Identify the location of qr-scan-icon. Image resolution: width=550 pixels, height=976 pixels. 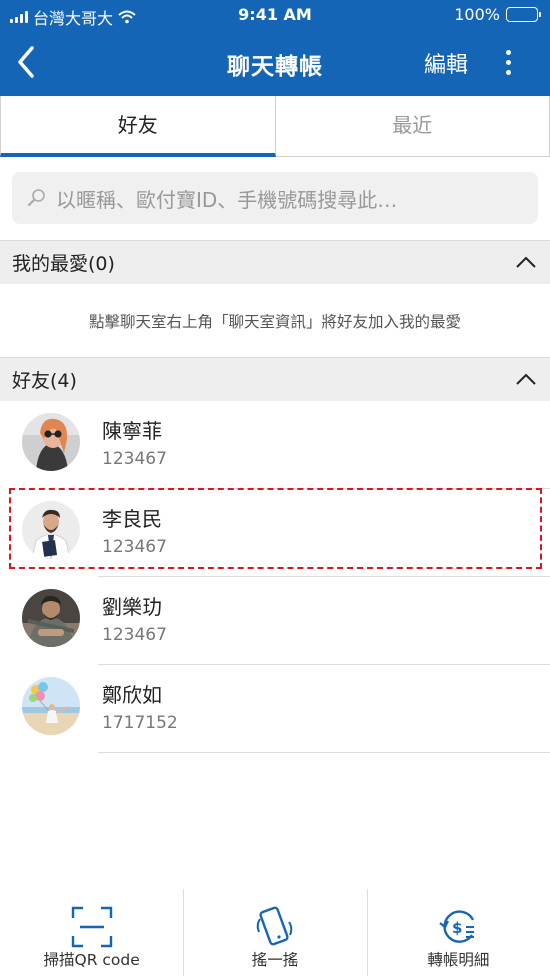
(91, 927).